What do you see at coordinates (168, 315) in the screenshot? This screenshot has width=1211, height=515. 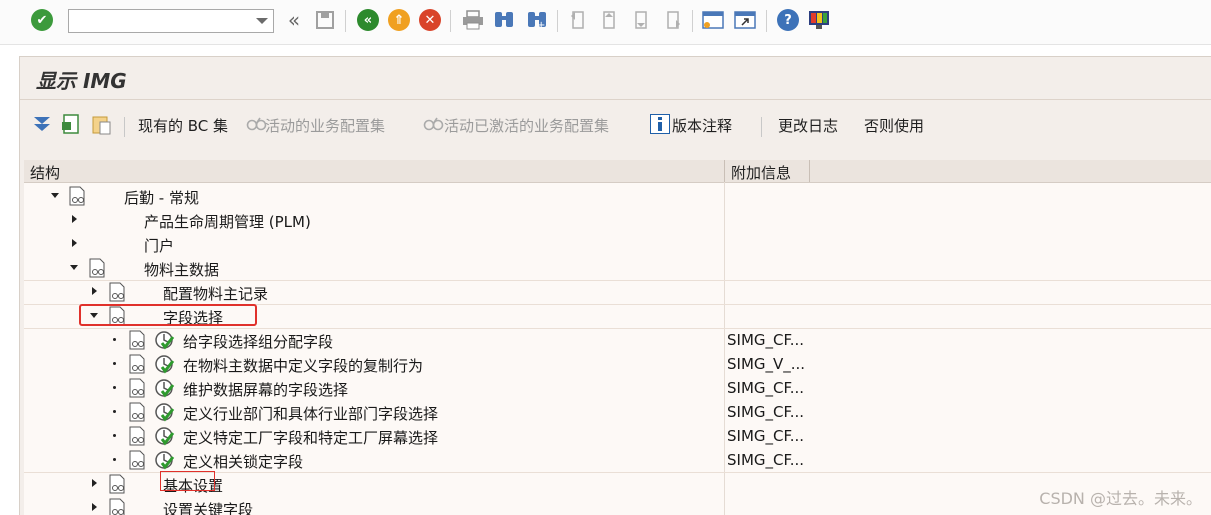 I see `highlight-box` at bounding box center [168, 315].